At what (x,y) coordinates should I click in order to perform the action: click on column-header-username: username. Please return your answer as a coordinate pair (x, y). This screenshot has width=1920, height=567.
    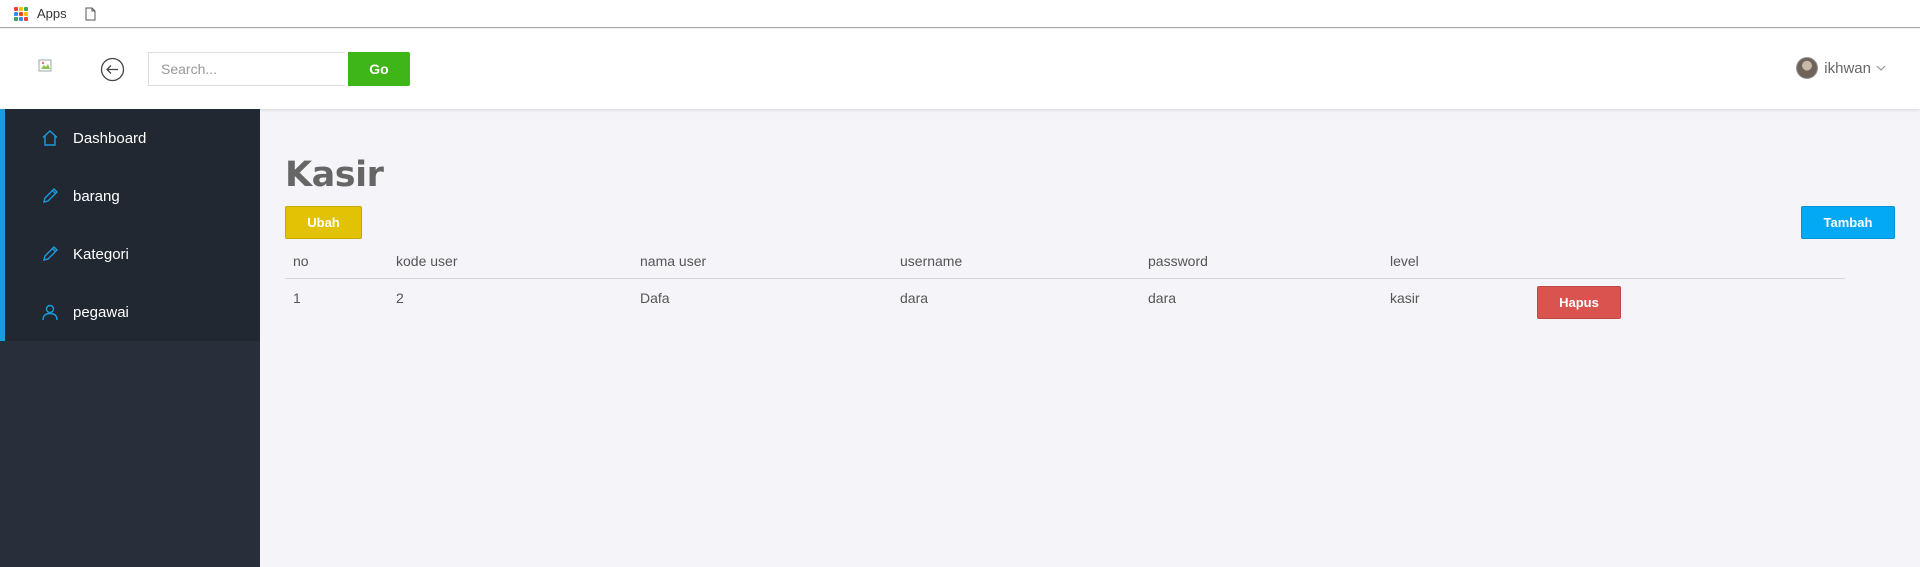
    Looking at the image, I should click on (1016, 261).